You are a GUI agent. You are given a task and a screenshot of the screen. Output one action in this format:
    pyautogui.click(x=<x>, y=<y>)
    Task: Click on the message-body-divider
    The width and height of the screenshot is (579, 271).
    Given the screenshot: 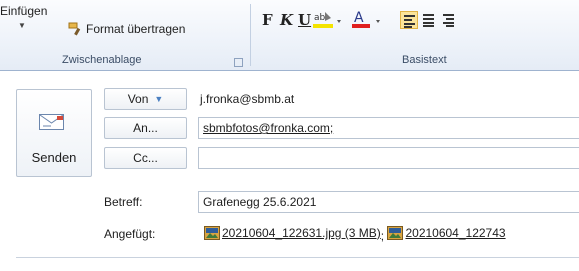 What is the action you would take?
    pyautogui.click(x=297, y=257)
    